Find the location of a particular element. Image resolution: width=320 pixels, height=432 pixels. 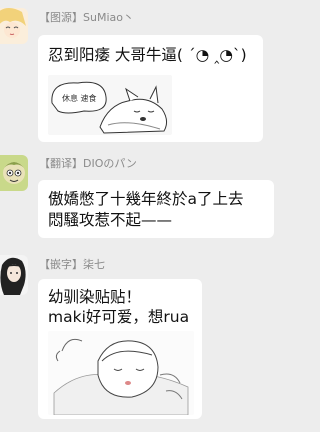

sticker-caption: 休息 速食 is located at coordinates (79, 98).